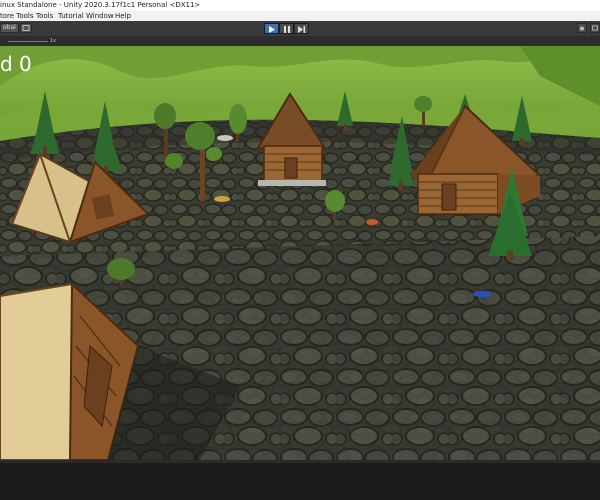 This screenshot has height=500, width=600. I want to click on cloud-icon, so click(582, 28).